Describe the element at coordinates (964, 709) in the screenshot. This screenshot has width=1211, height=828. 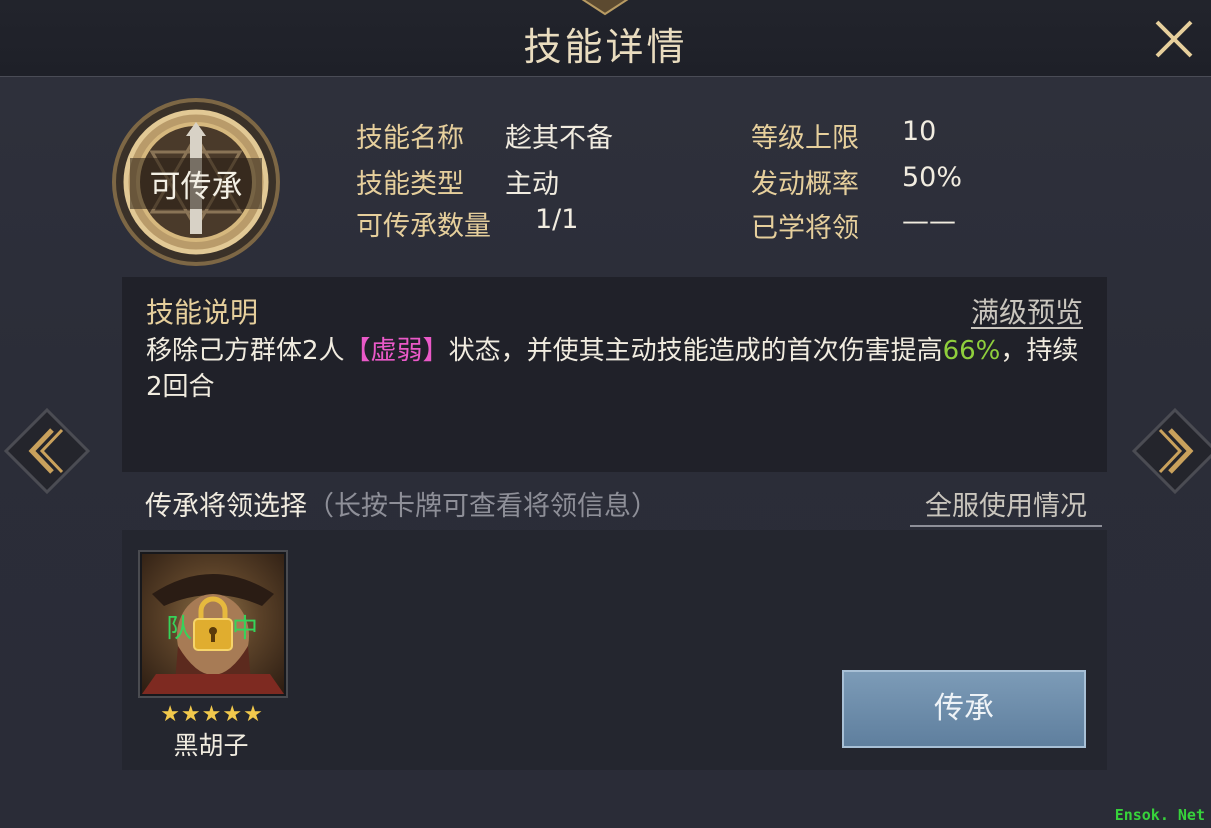
I see `inherit-button: 传承` at that location.